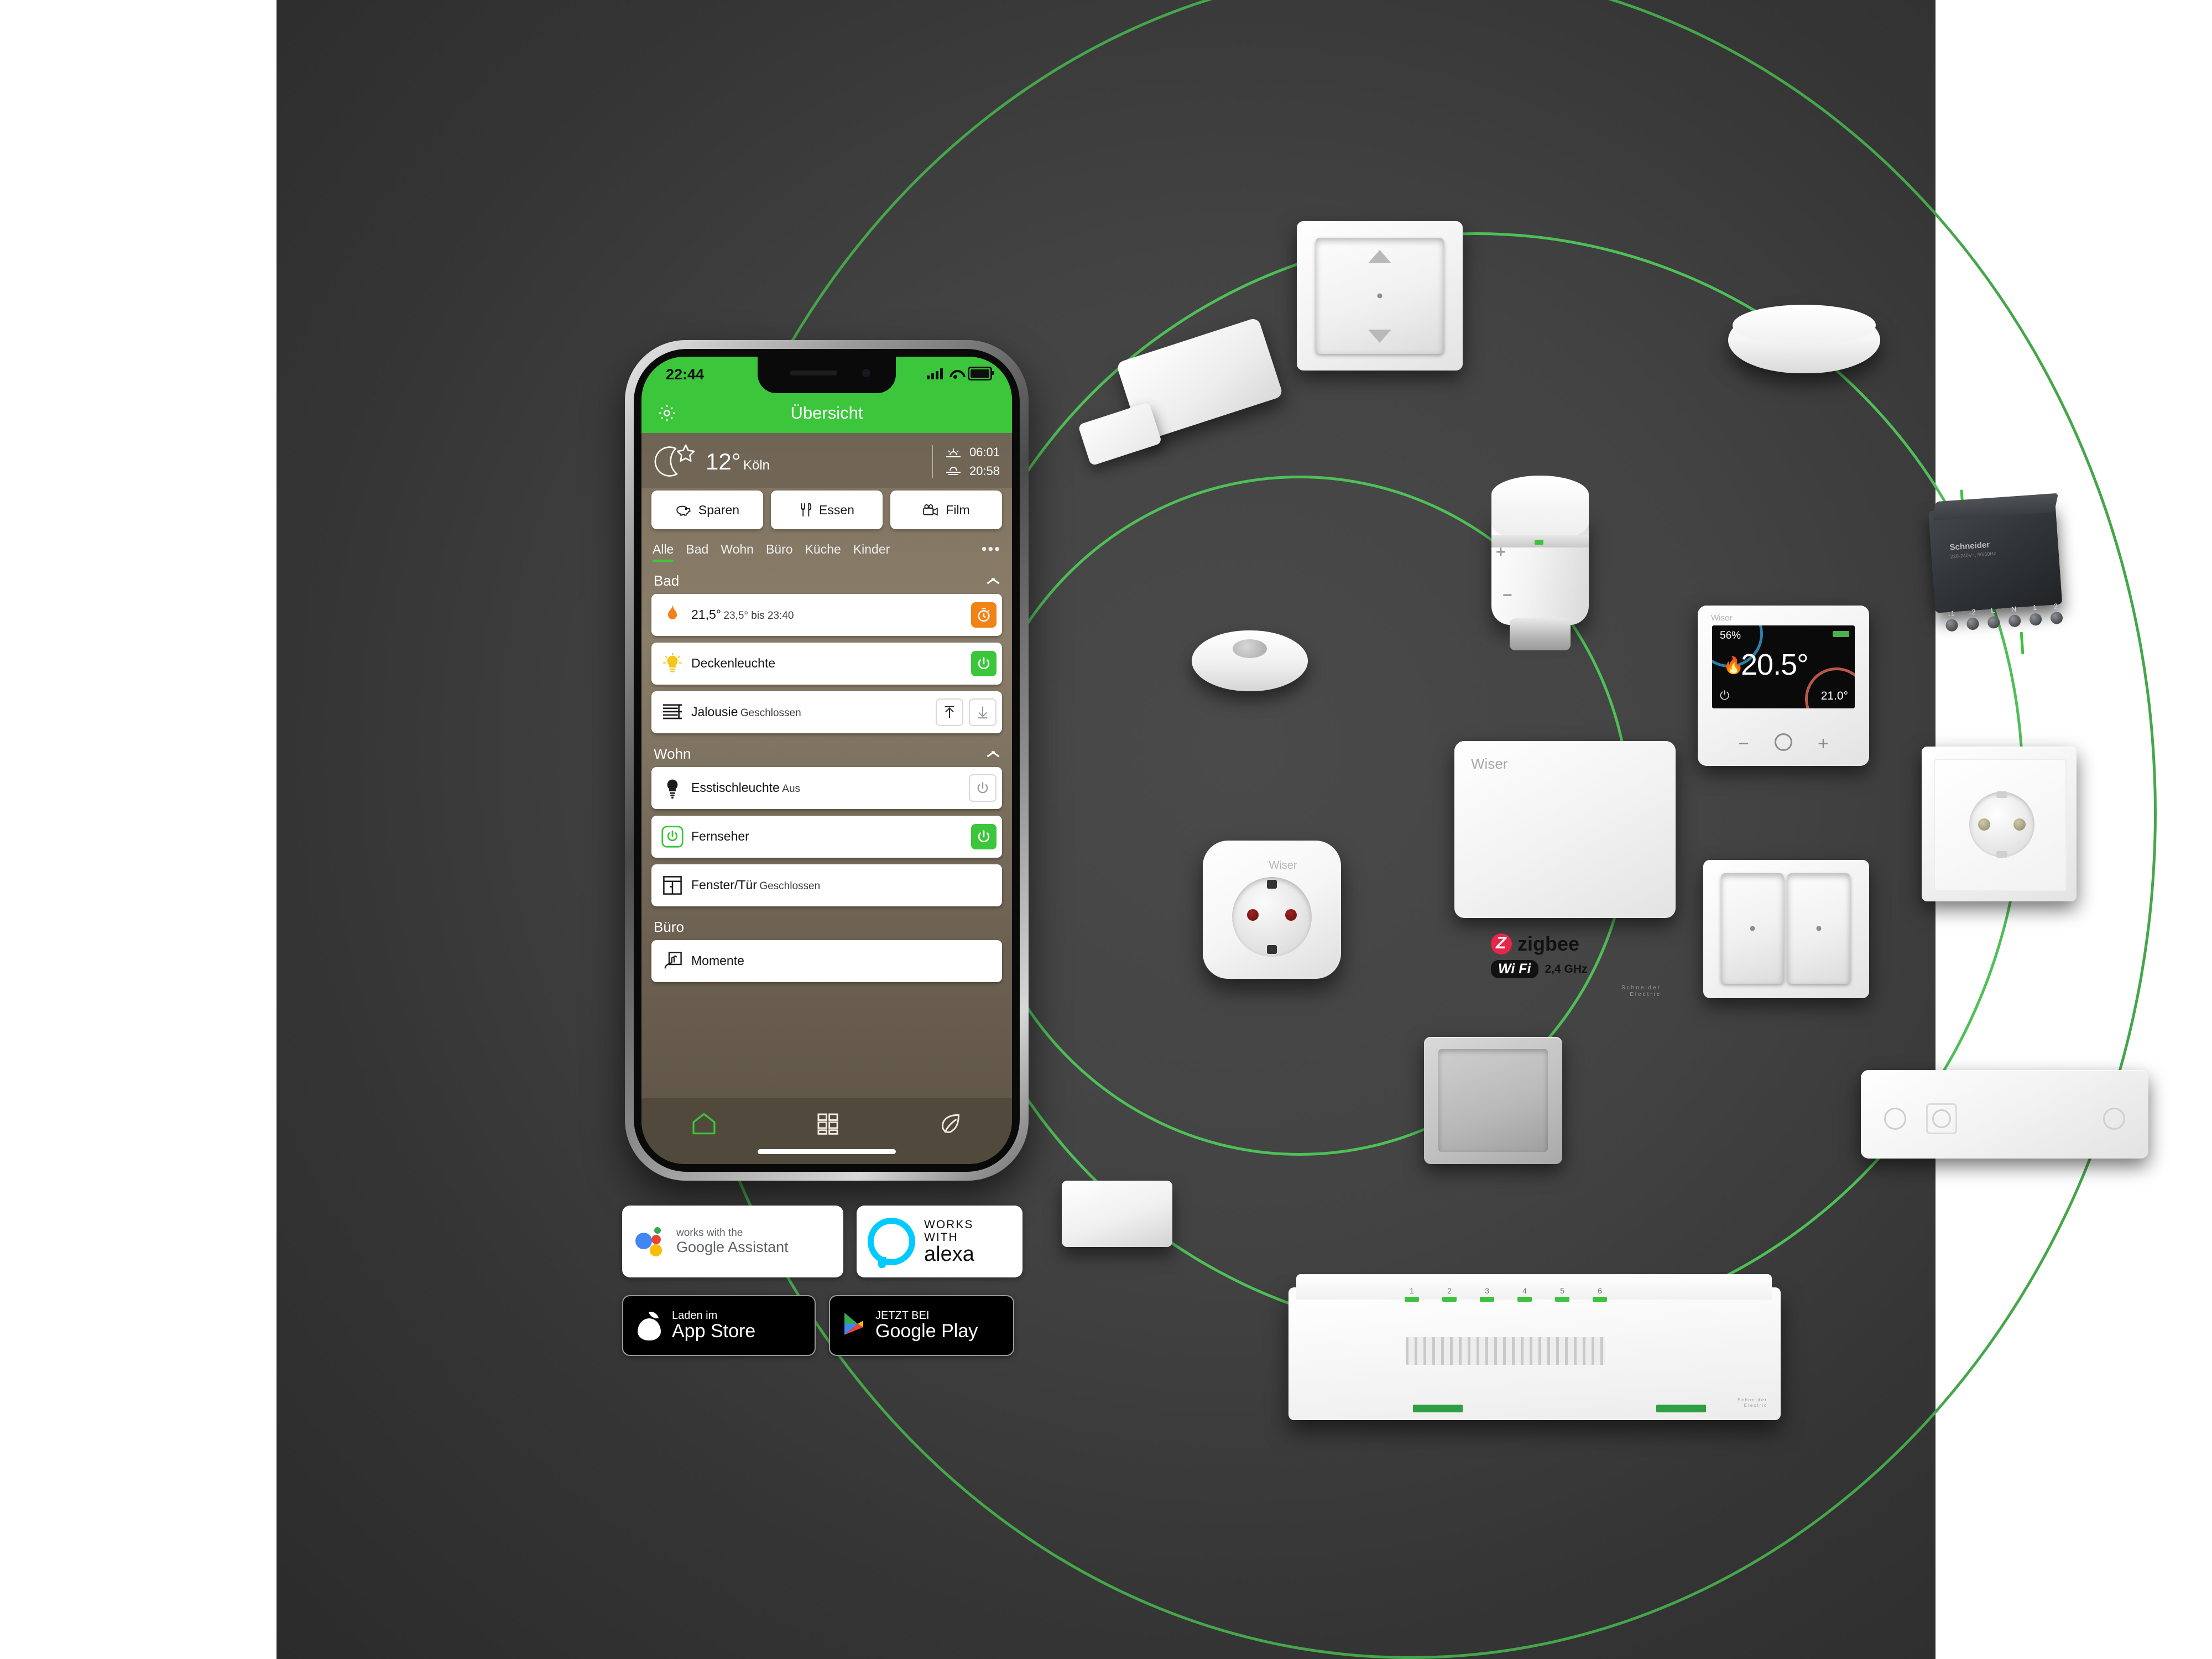  I want to click on status-icons, so click(961, 374).